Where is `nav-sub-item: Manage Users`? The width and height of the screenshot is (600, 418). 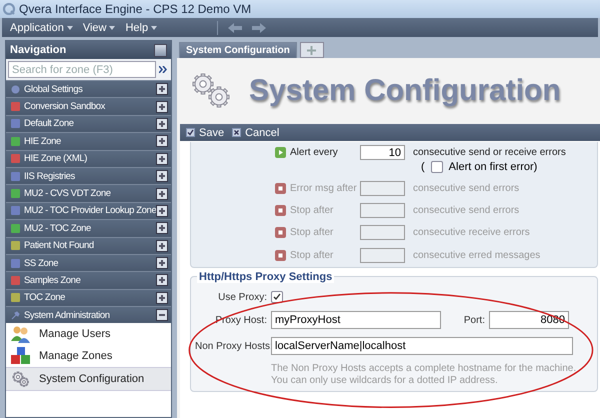
nav-sub-item: Manage Users is located at coordinates (88, 334).